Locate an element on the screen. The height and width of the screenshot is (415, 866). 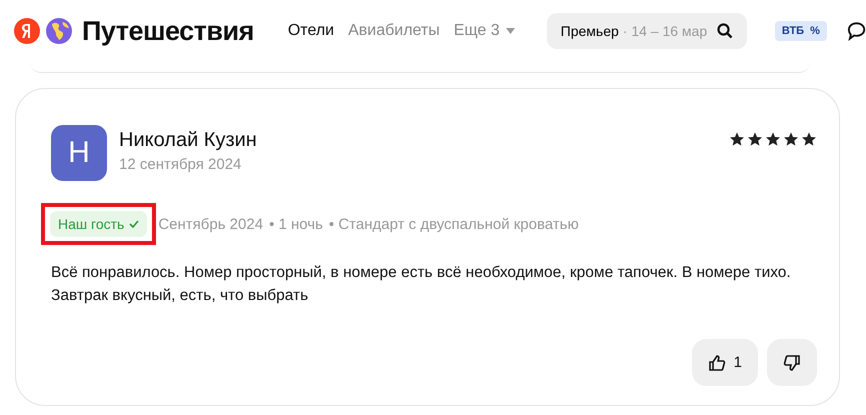
brand-title: Путешествия is located at coordinates (168, 31).